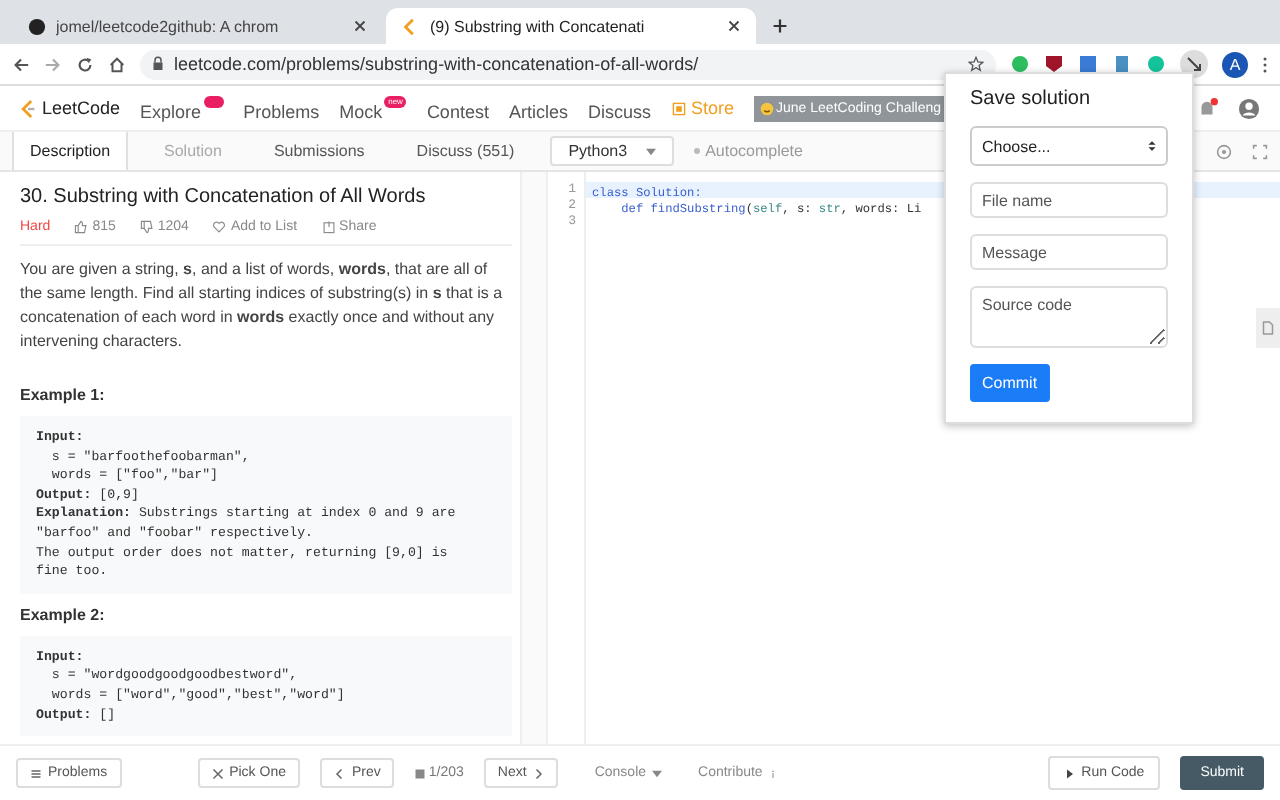  Describe the element at coordinates (612, 151) in the screenshot. I see `language-select: Python3` at that location.